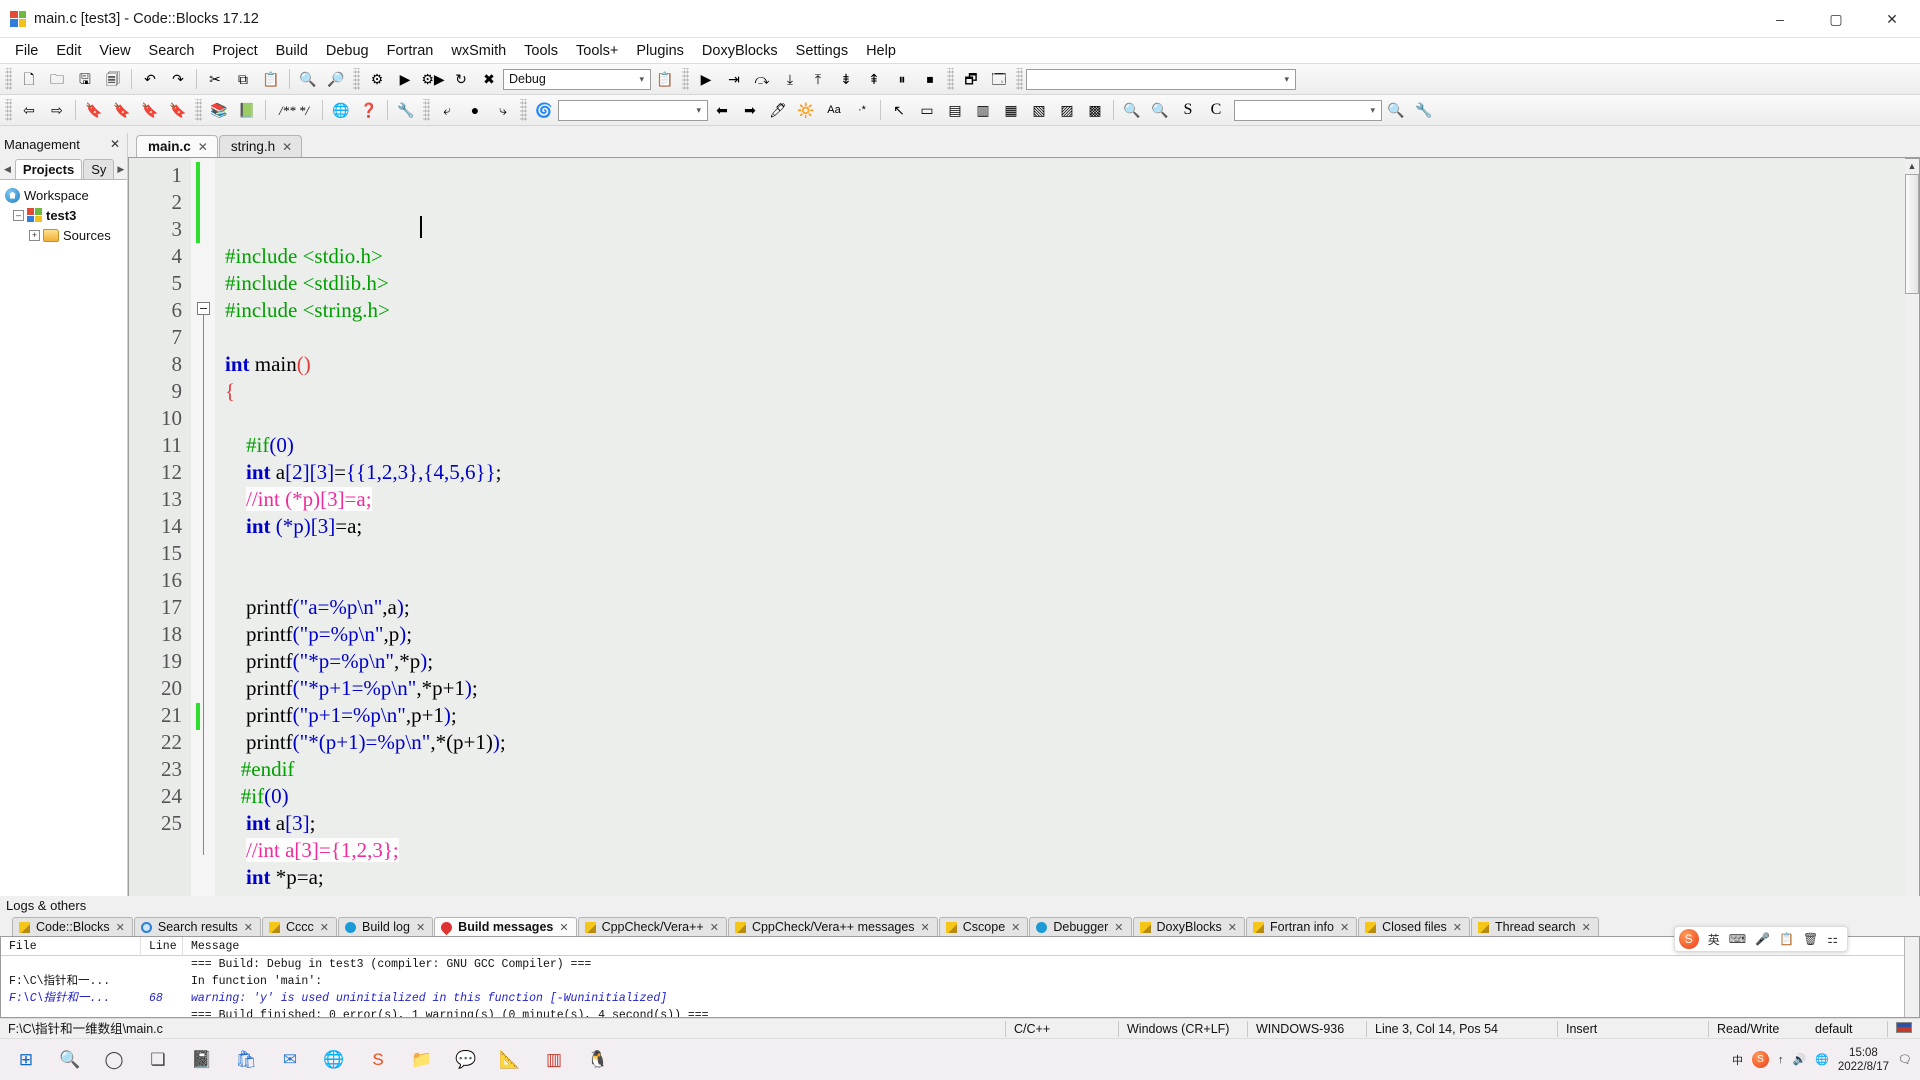  What do you see at coordinates (660, 51) in the screenshot?
I see `menu-plugins: Plugins` at bounding box center [660, 51].